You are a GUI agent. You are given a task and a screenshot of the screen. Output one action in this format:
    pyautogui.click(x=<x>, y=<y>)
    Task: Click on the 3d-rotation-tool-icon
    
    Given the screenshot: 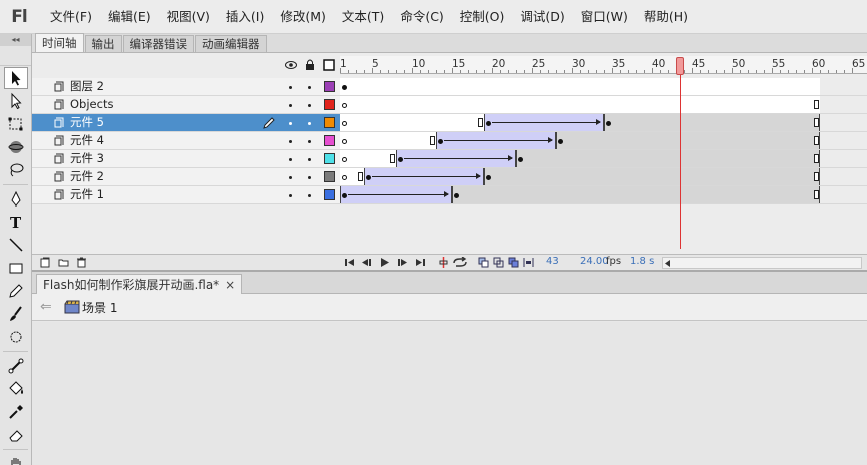 What is the action you would take?
    pyautogui.click(x=16, y=147)
    